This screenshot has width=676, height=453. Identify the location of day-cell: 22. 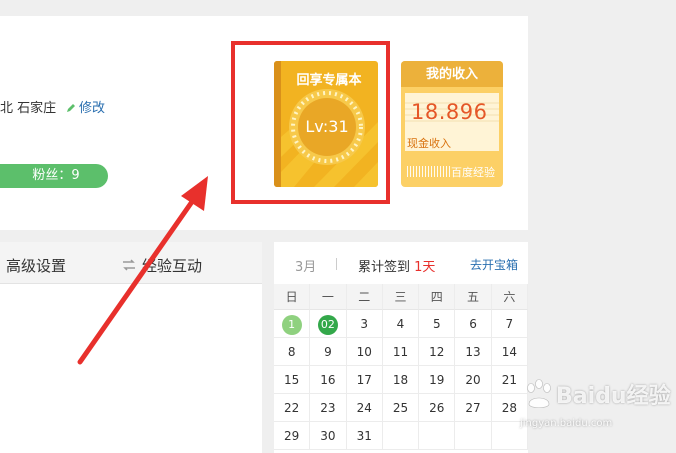
(292, 408).